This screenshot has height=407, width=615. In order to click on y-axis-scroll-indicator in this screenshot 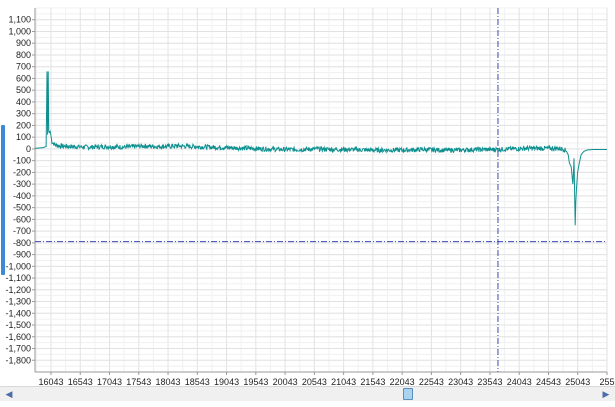, I will do `click(3, 200)`.